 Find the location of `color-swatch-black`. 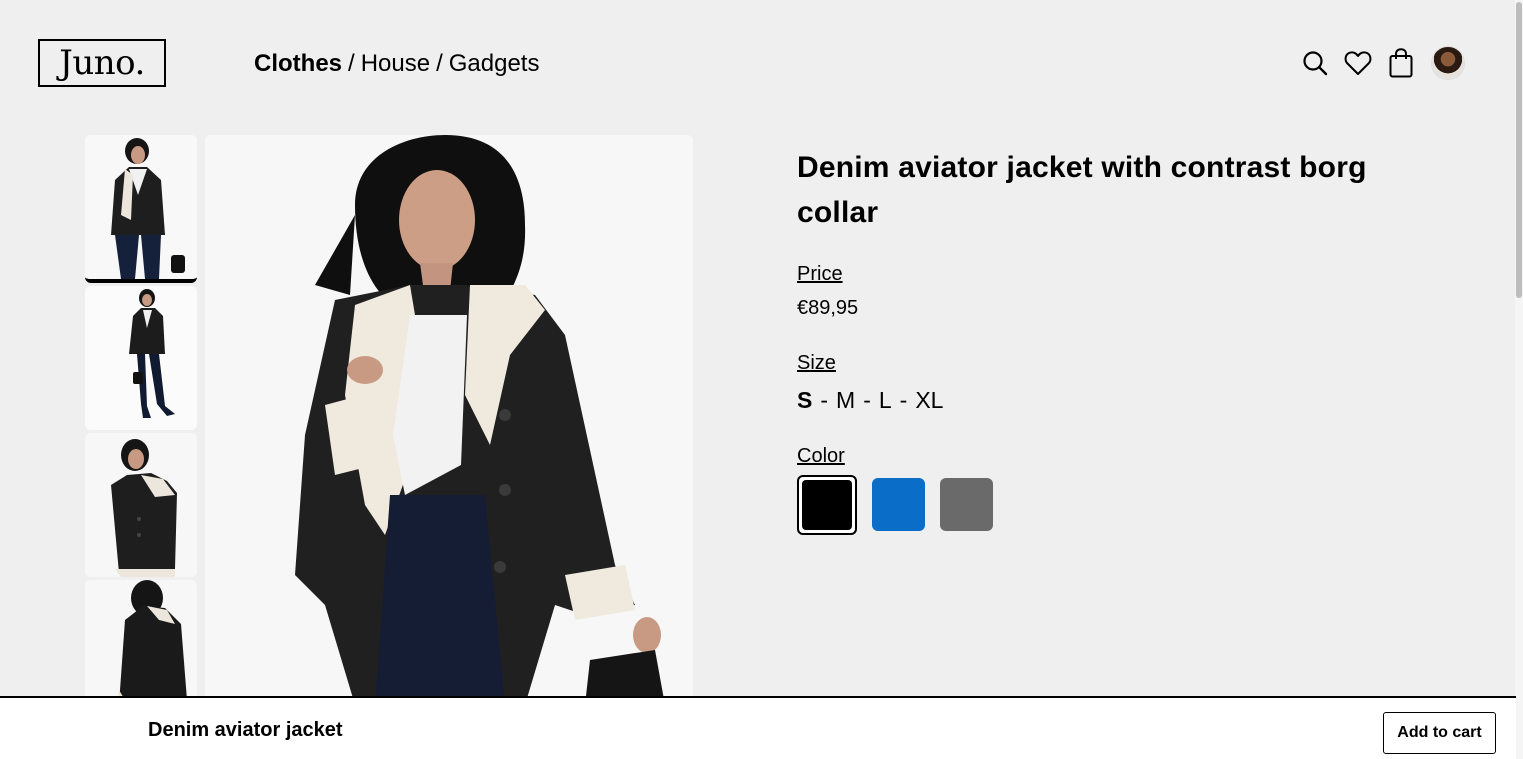

color-swatch-black is located at coordinates (827, 505).